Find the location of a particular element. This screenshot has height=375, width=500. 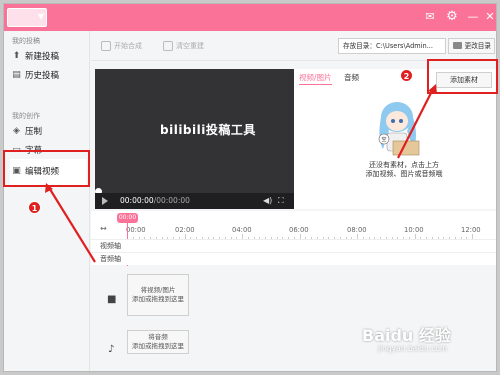

watermark-url: jingyan.baidu.com is located at coordinates (413, 348).